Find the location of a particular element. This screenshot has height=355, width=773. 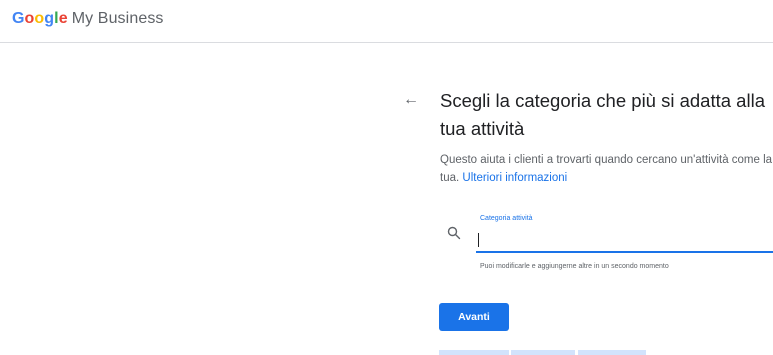

logo-letter: g is located at coordinates (49, 18).